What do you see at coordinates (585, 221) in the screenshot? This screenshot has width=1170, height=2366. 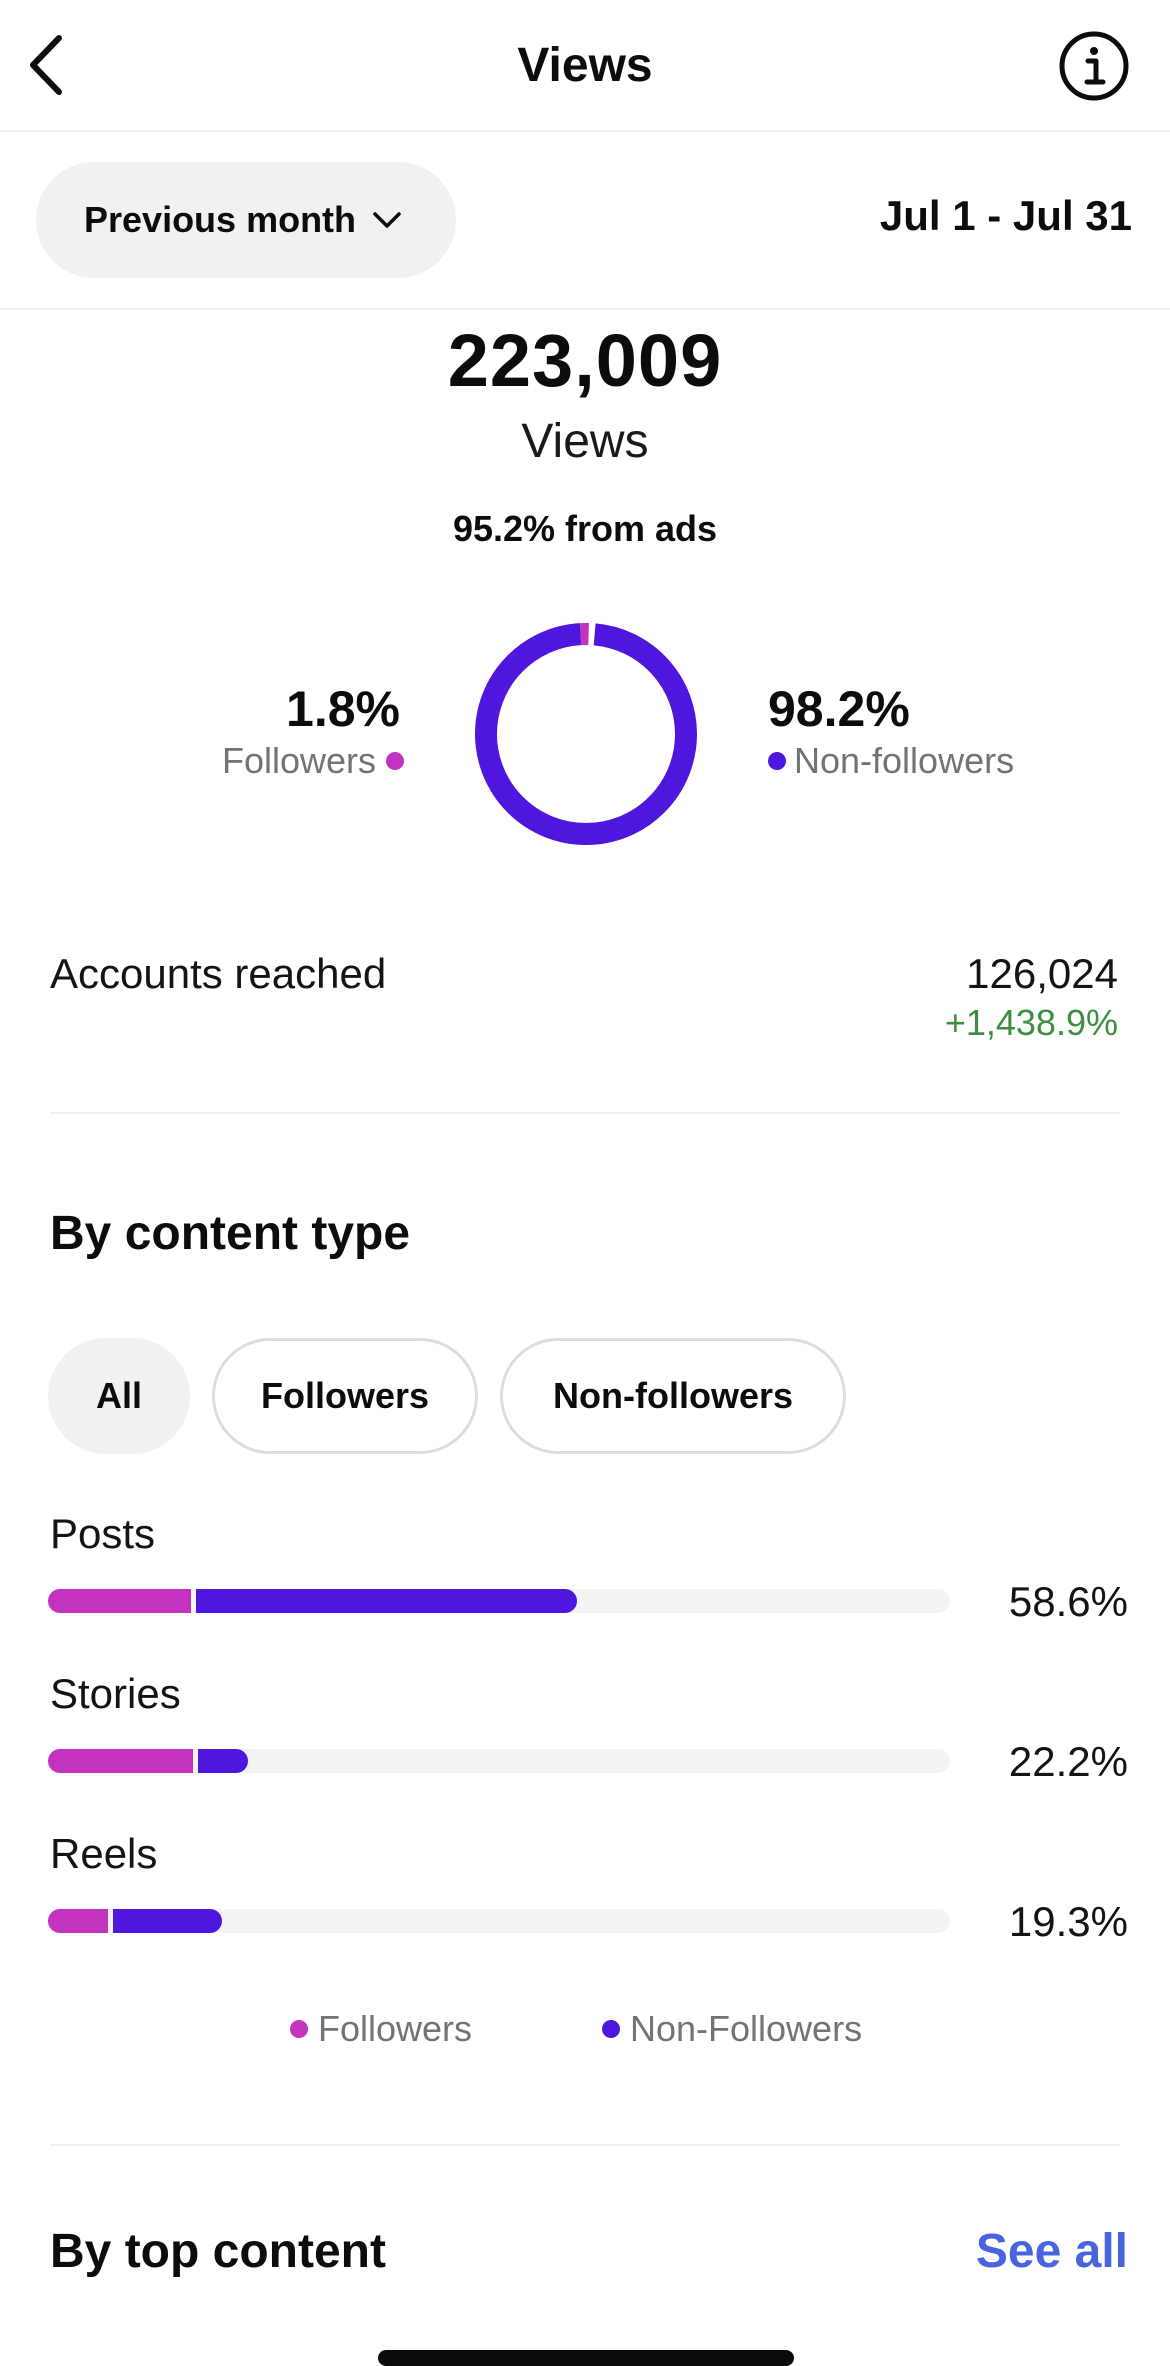 I see `filter-bar: Previous month Jul 1 - Jul 31` at bounding box center [585, 221].